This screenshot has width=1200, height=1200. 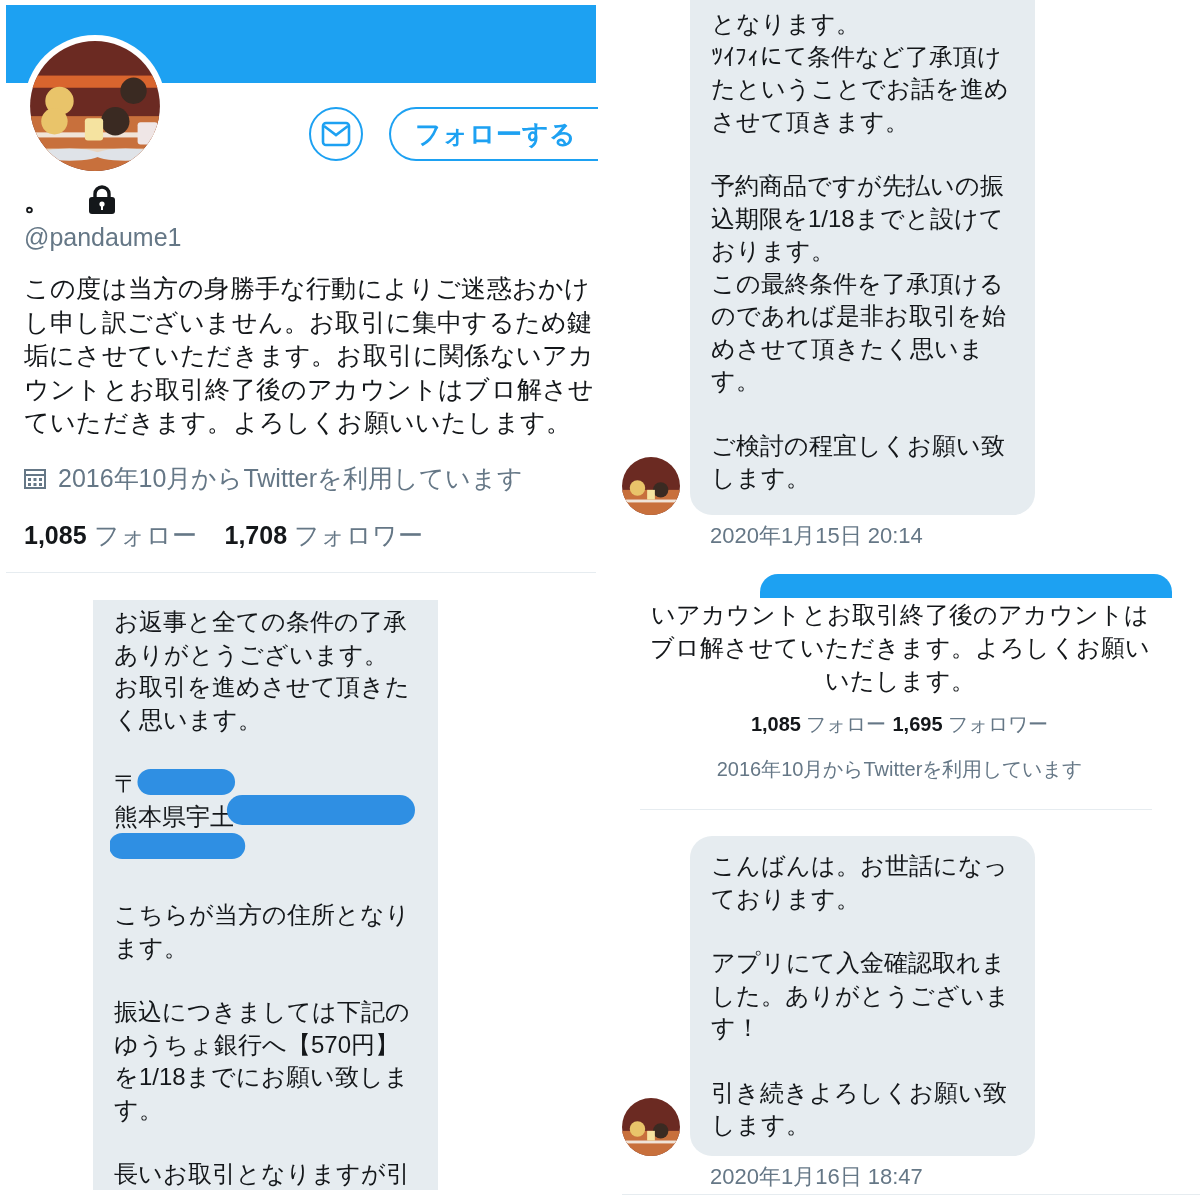 I want to click on message-text: アプリにて入金確認取れました。ありがとうございます！, so click(x=861, y=995).